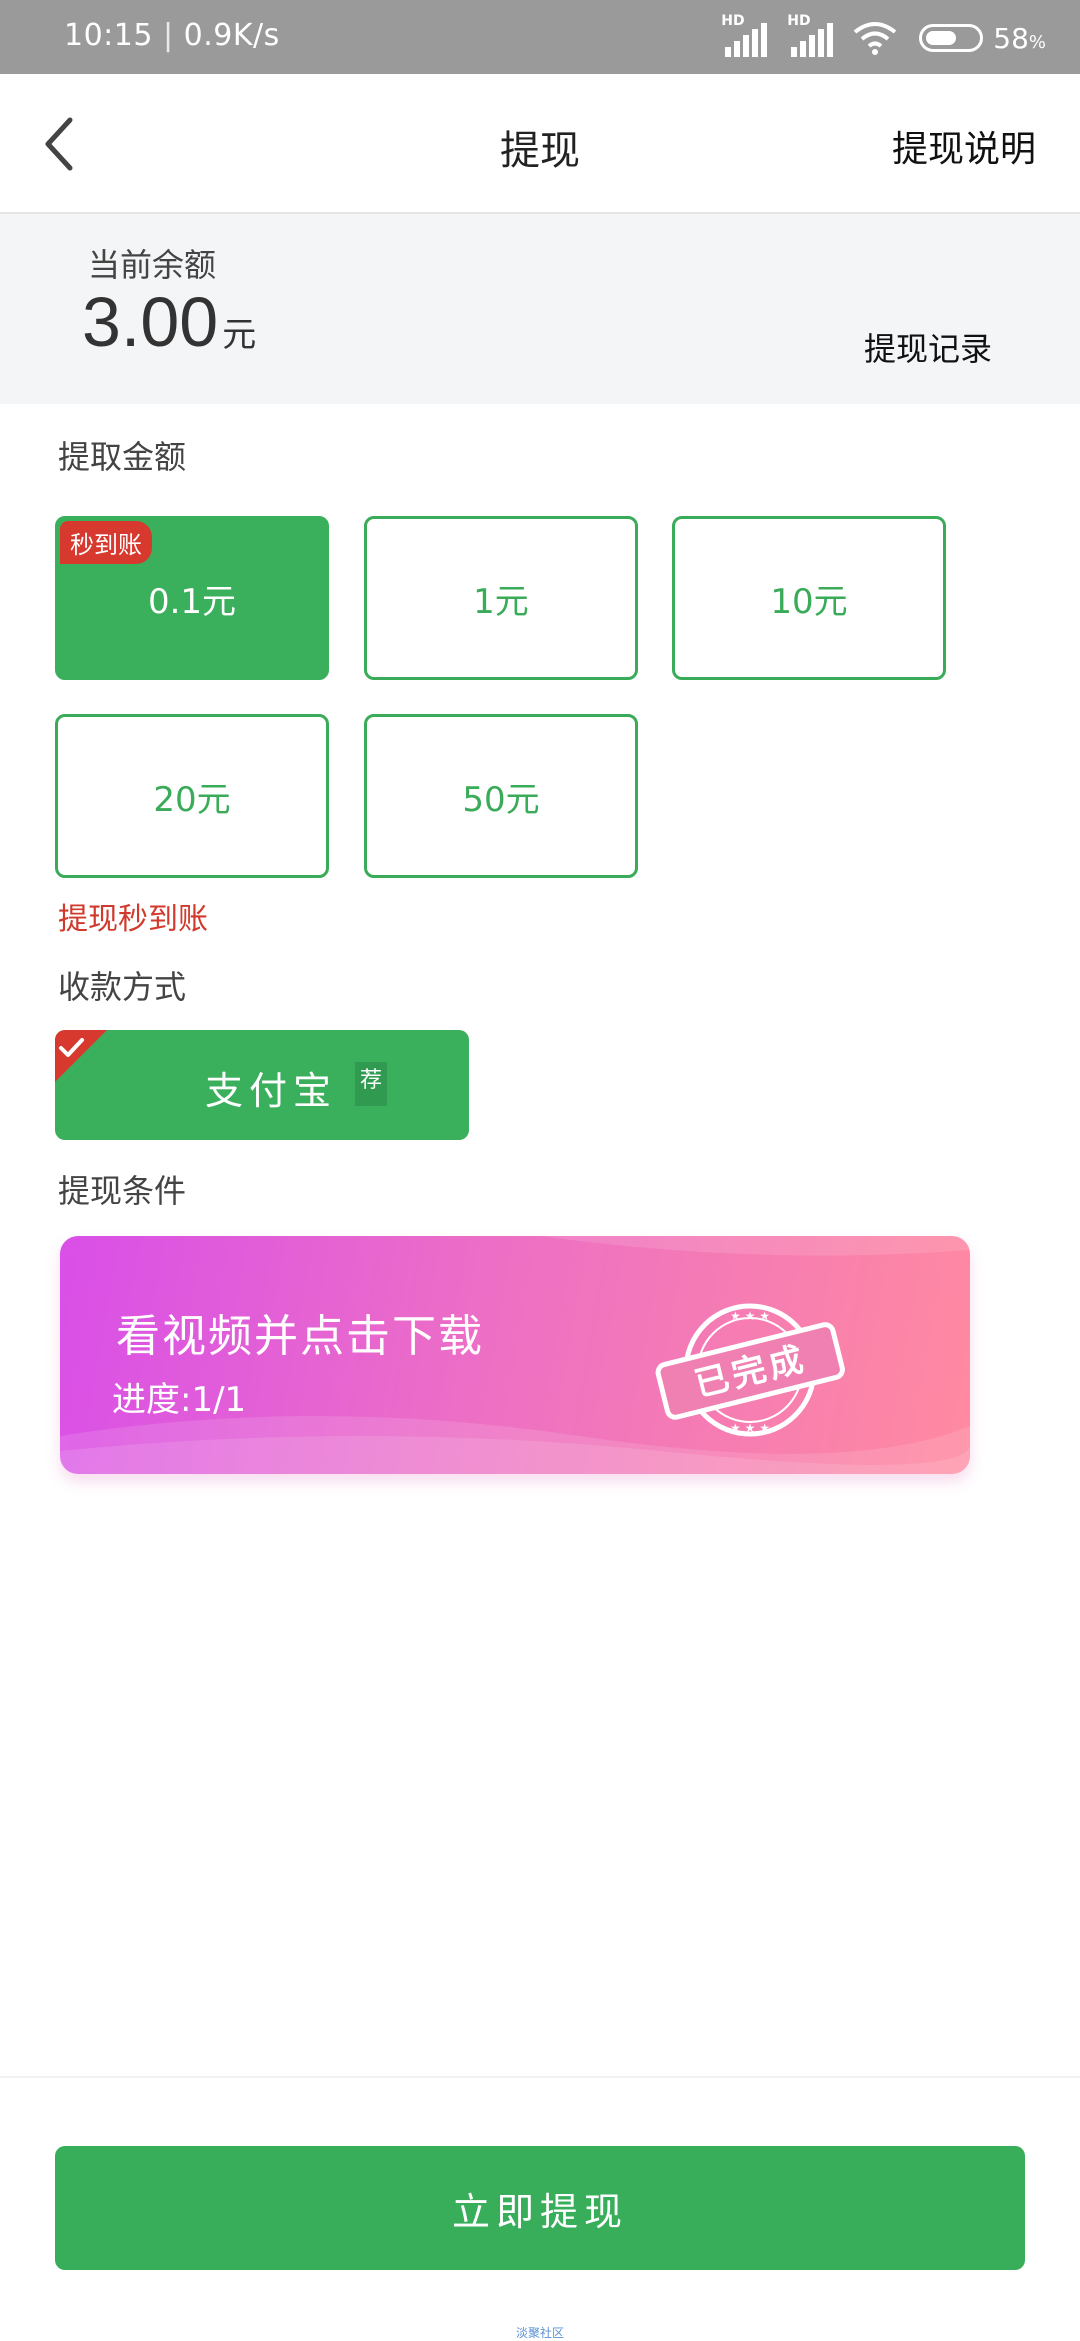 Image resolution: width=1080 pixels, height=2341 pixels. What do you see at coordinates (239, 335) in the screenshot?
I see `balance-unit: 元` at bounding box center [239, 335].